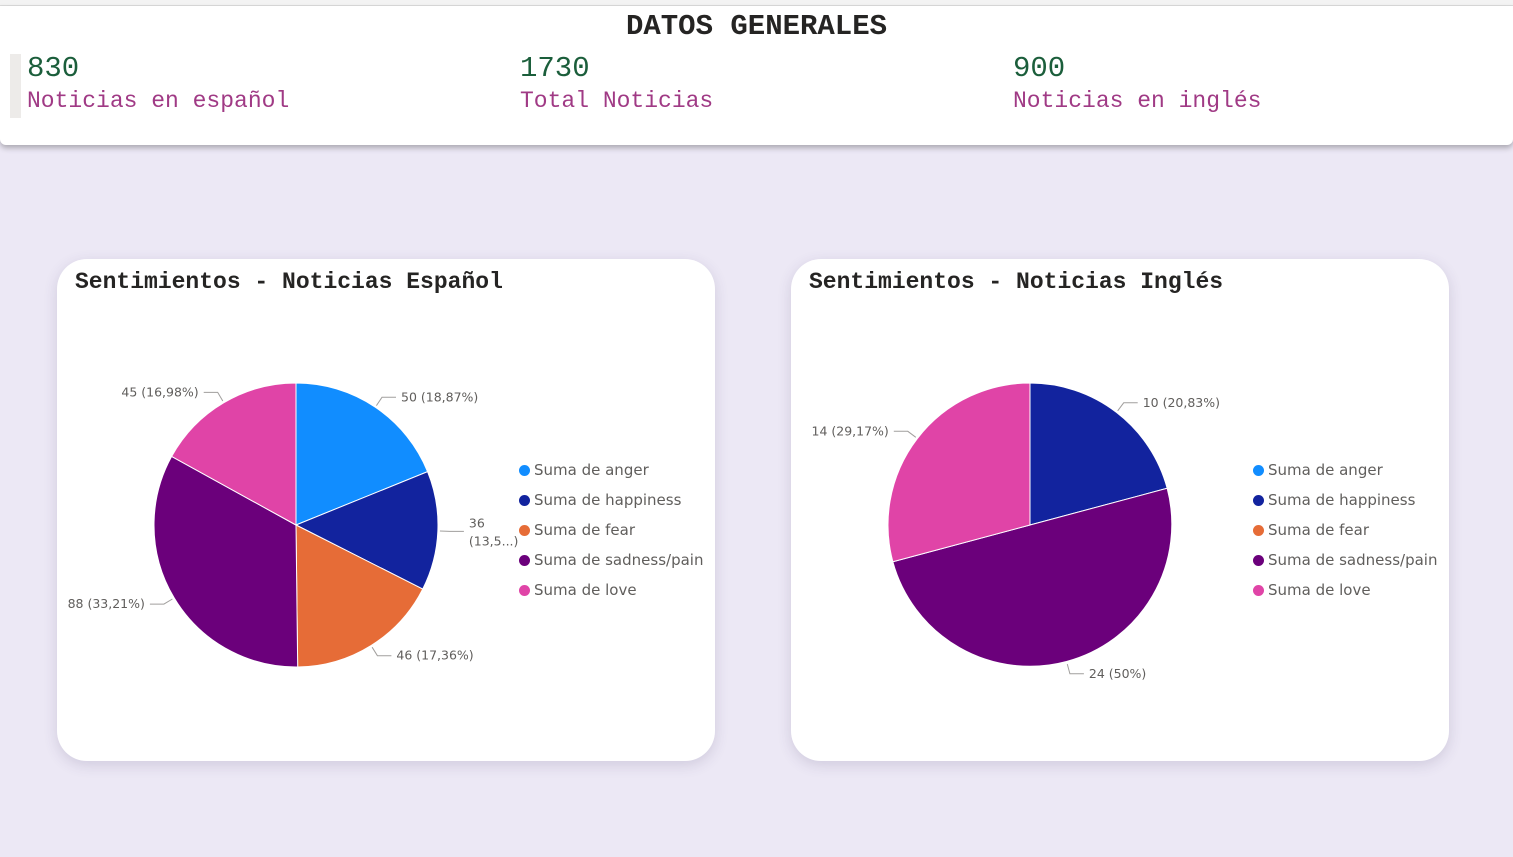  Describe the element at coordinates (385, 401) in the screenshot. I see `leader-line-anger` at that location.